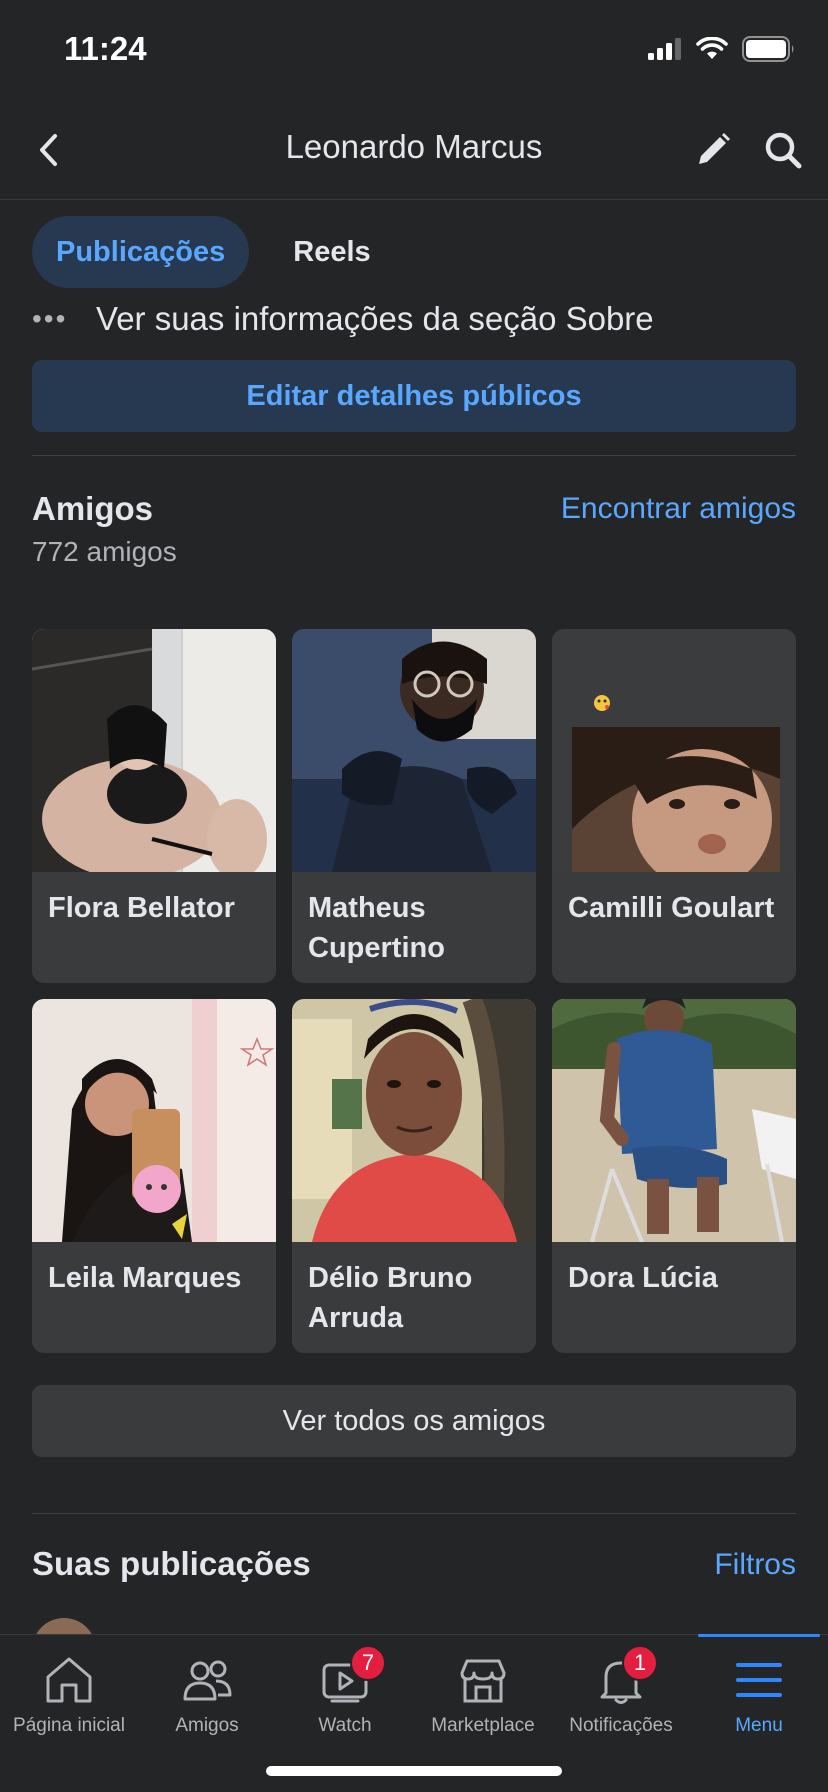  I want to click on friends-section-title: Amigos, so click(93, 508).